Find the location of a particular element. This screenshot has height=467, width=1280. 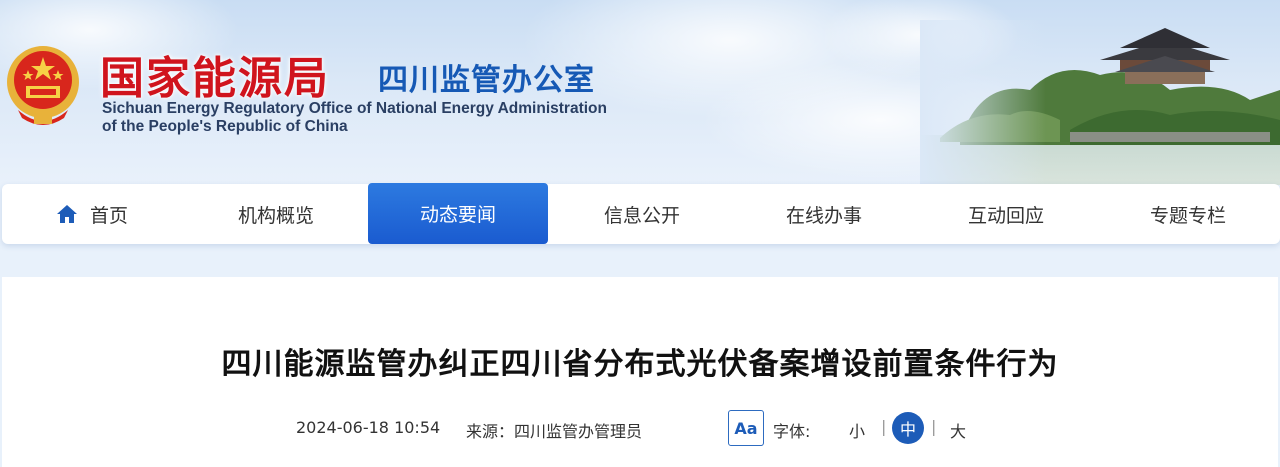

nav-item-label: 动态要闻 is located at coordinates (457, 215).